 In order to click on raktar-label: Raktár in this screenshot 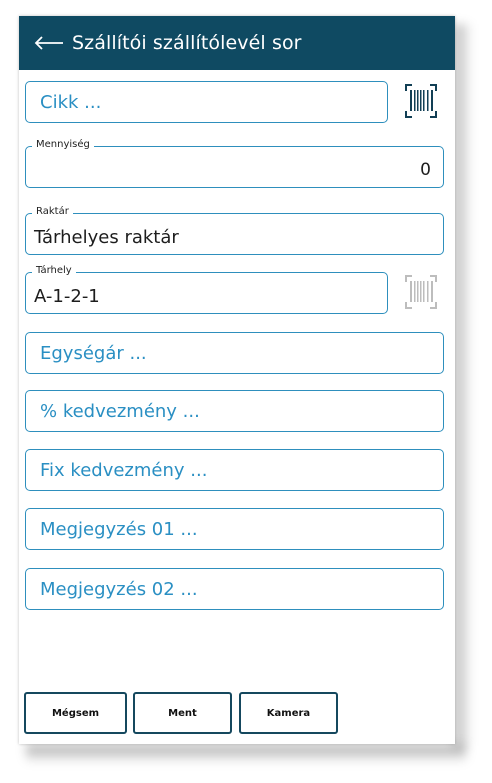, I will do `click(52, 211)`.